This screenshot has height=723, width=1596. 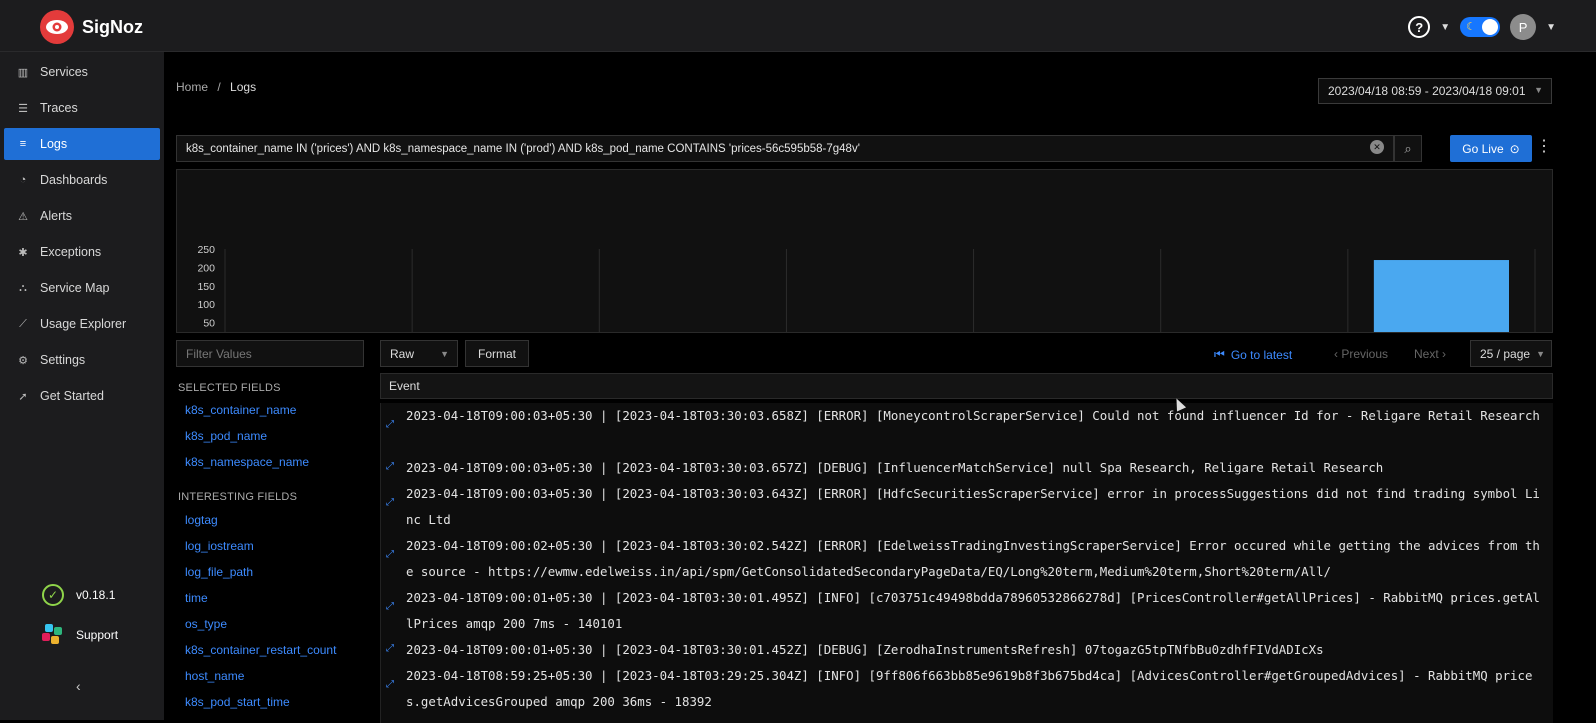 What do you see at coordinates (1483, 148) in the screenshot?
I see `go-live-label: Go Live` at bounding box center [1483, 148].